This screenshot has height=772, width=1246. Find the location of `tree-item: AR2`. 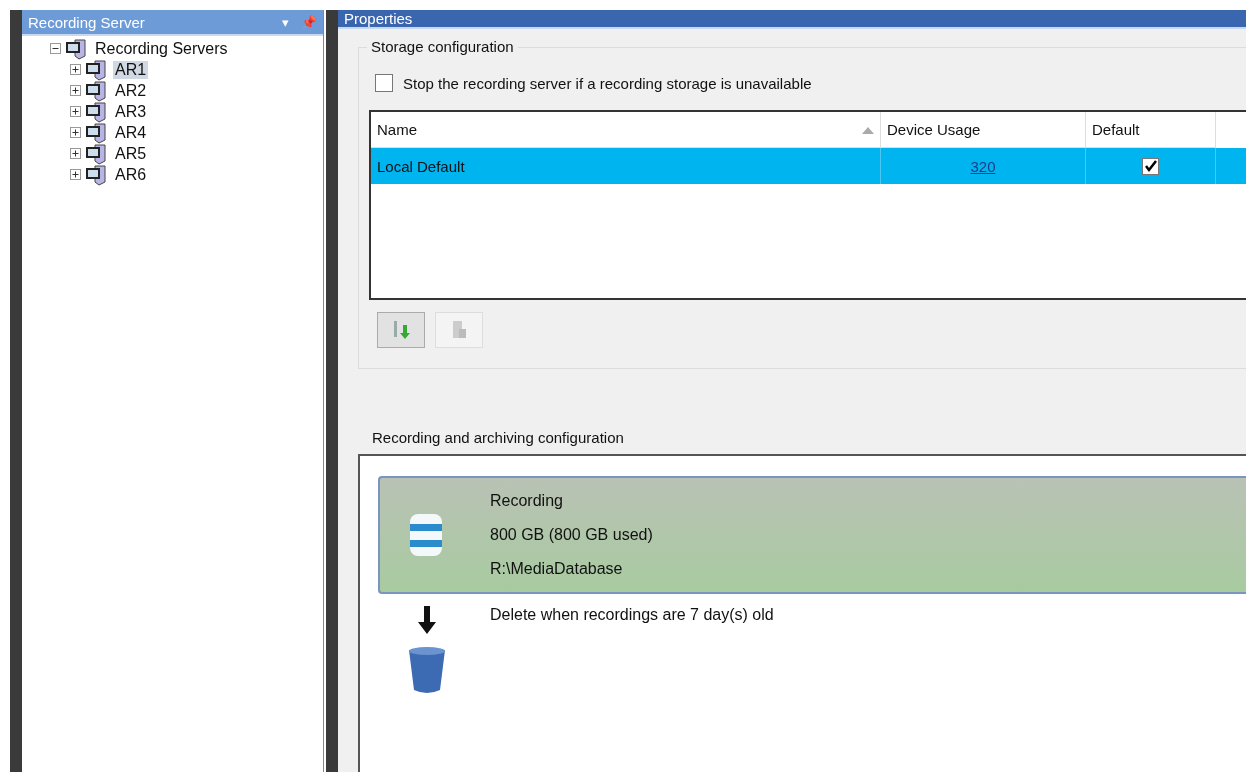

tree-item: AR2 is located at coordinates (131, 90).